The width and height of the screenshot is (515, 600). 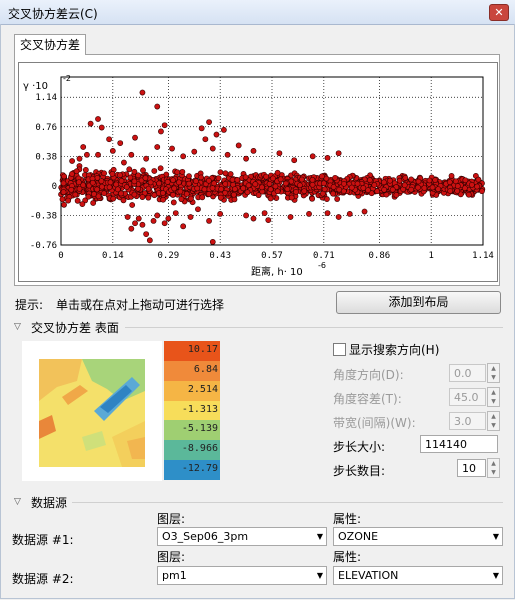 I want to click on surface-legend: 10.17 6.84 2.514 -1.313 -5.139 -8.966 -12.79, so click(x=192, y=410).